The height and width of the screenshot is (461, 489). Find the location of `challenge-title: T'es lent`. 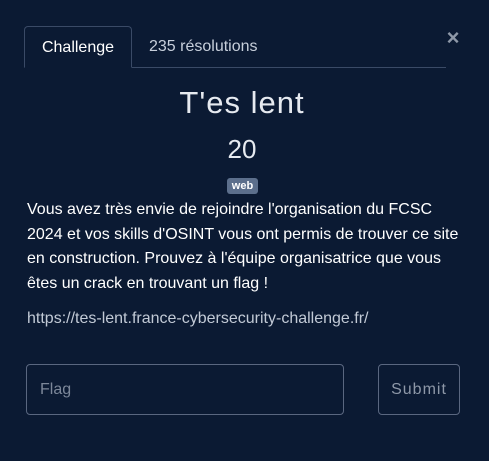

challenge-title: T'es lent is located at coordinates (242, 102).